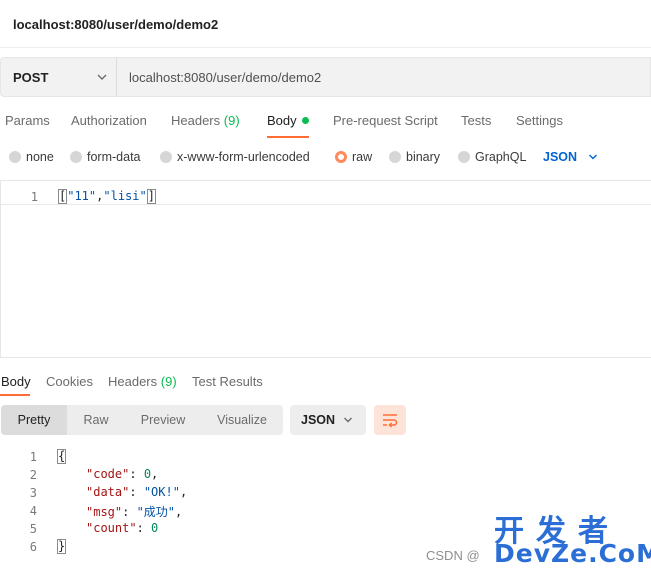  What do you see at coordinates (33, 475) in the screenshot?
I see `line-number: 2` at bounding box center [33, 475].